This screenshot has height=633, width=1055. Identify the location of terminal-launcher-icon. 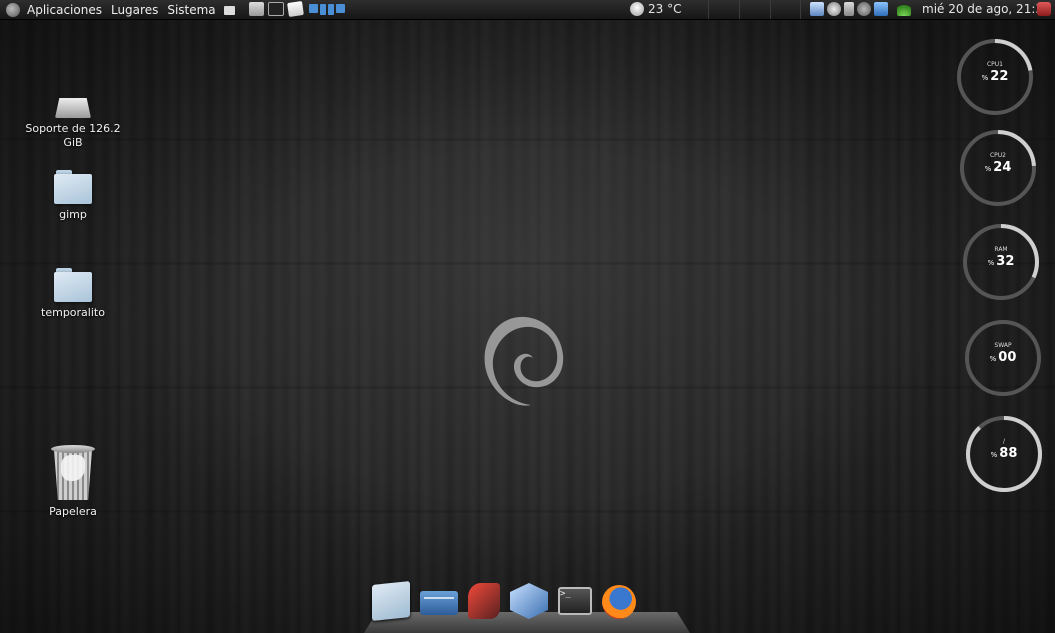
(276, 9).